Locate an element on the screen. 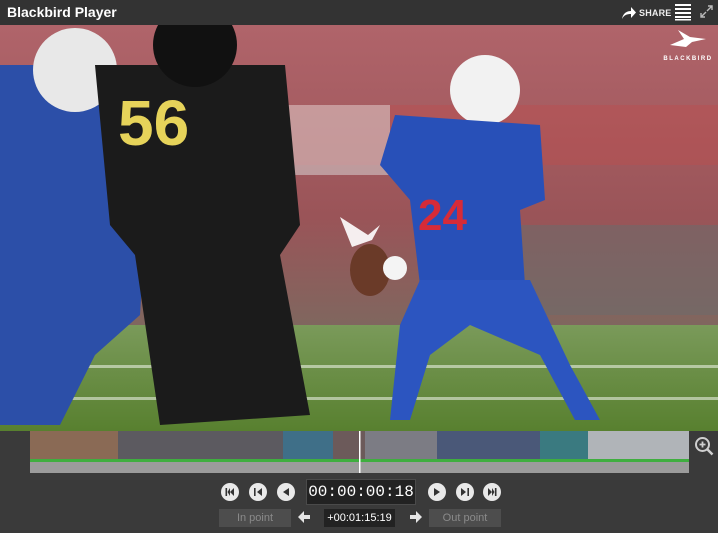 The height and width of the screenshot is (533, 718). share-button: SHARE is located at coordinates (646, 12).